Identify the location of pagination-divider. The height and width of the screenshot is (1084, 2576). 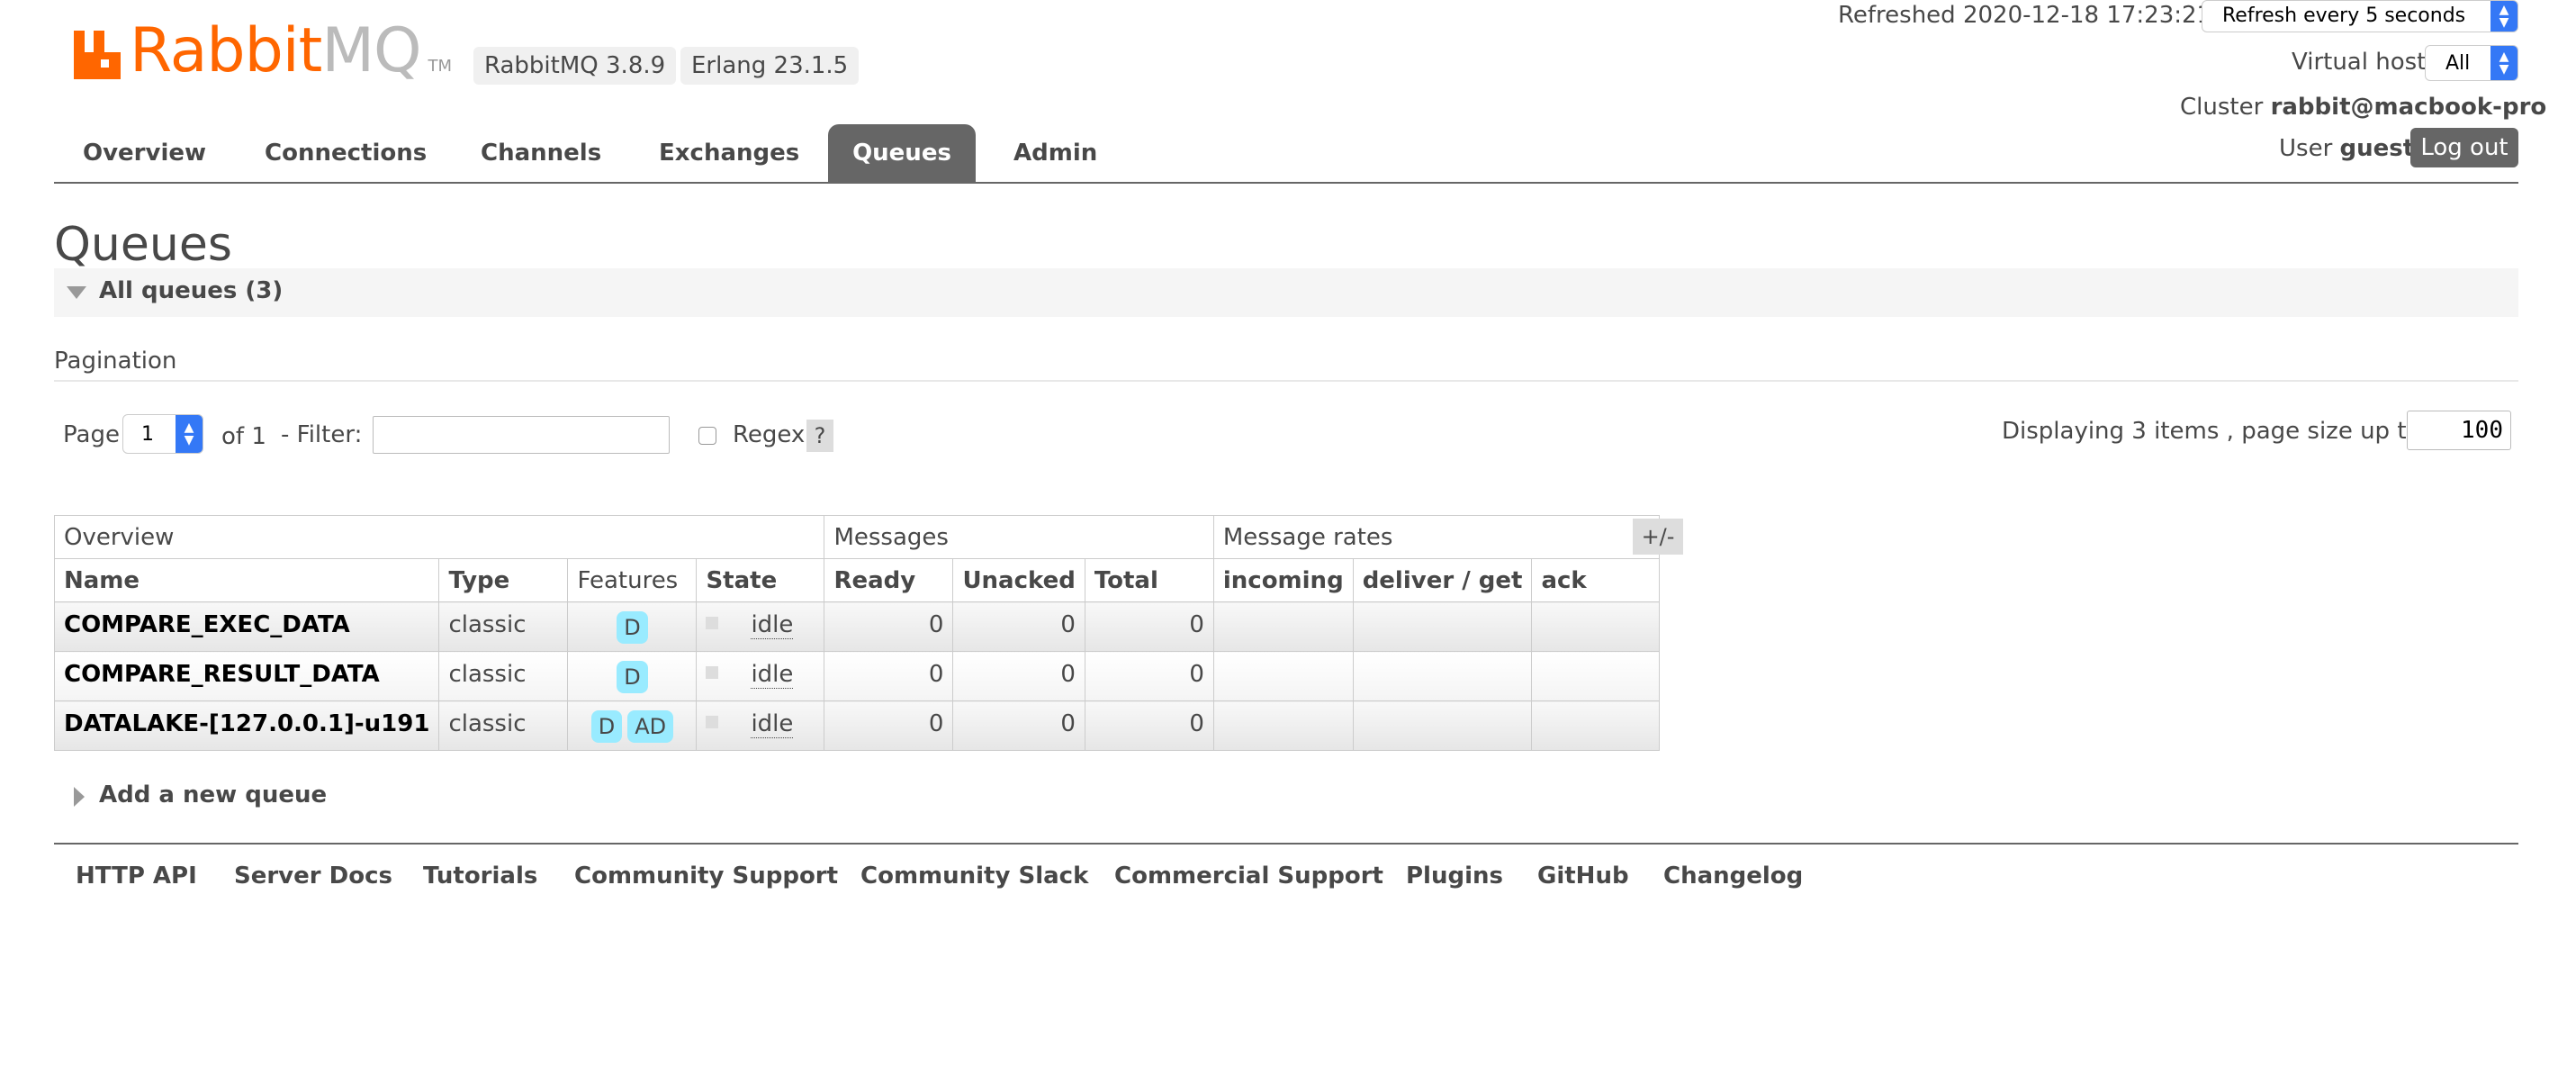
(1286, 381).